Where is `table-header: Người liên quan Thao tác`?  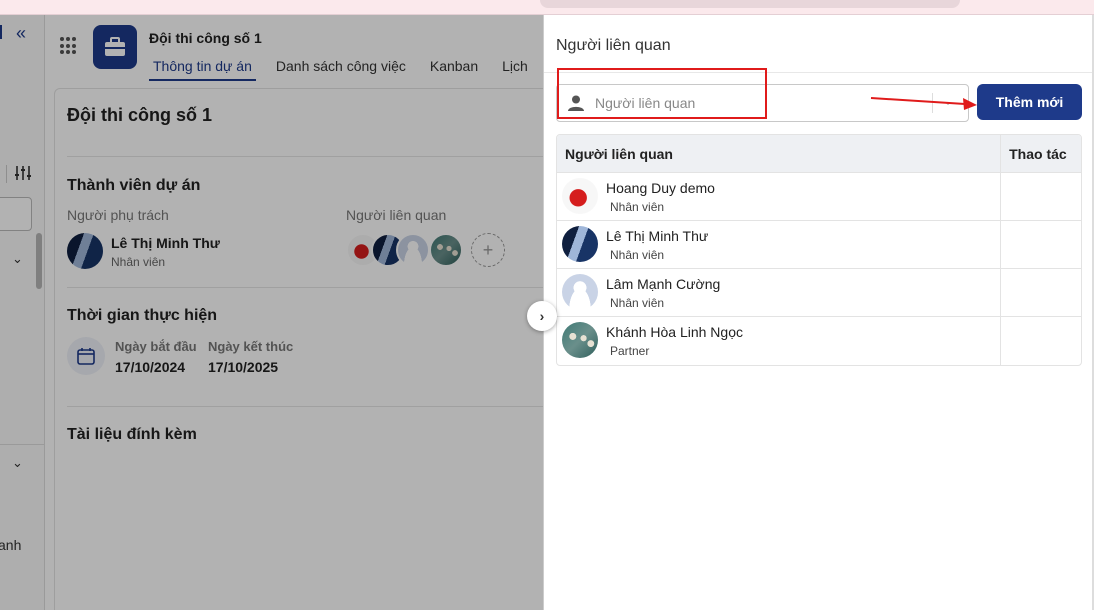 table-header: Người liên quan Thao tác is located at coordinates (819, 154).